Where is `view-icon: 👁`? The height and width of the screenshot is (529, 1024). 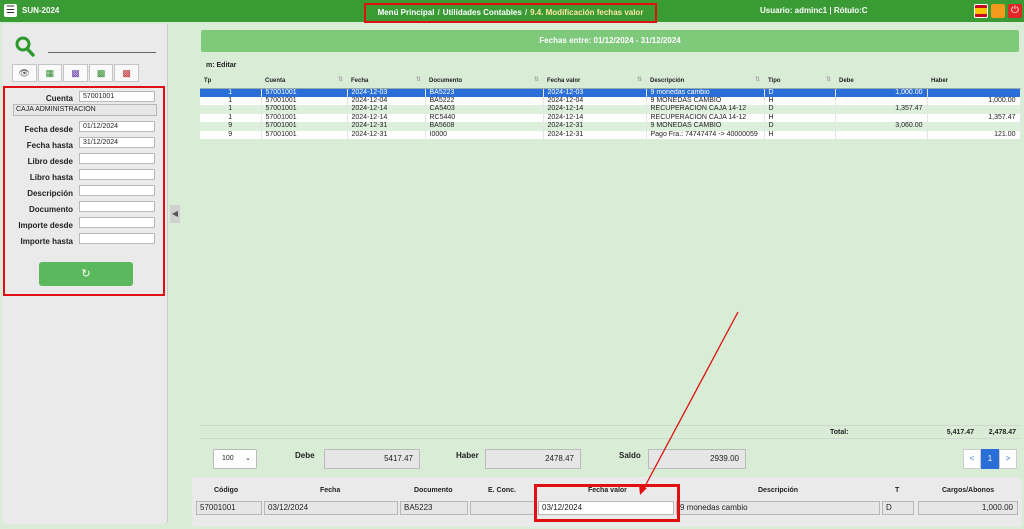 view-icon: 👁 is located at coordinates (24, 73).